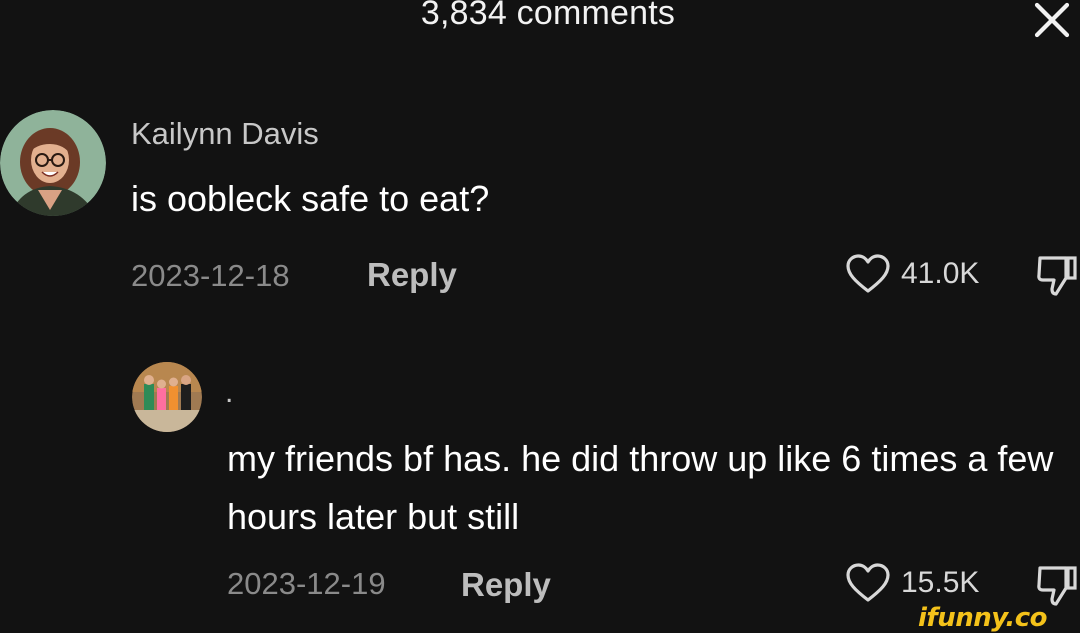 The width and height of the screenshot is (1080, 633). Describe the element at coordinates (225, 134) in the screenshot. I see `comment-username: Kailynn Davis` at that location.